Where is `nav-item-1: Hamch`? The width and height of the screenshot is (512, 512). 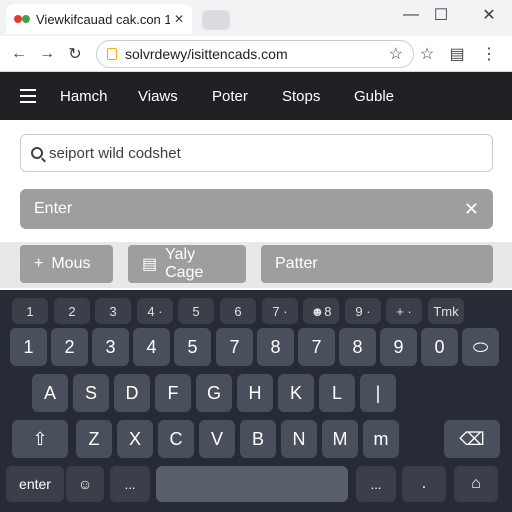
nav-item-1: Hamch is located at coordinates (84, 96).